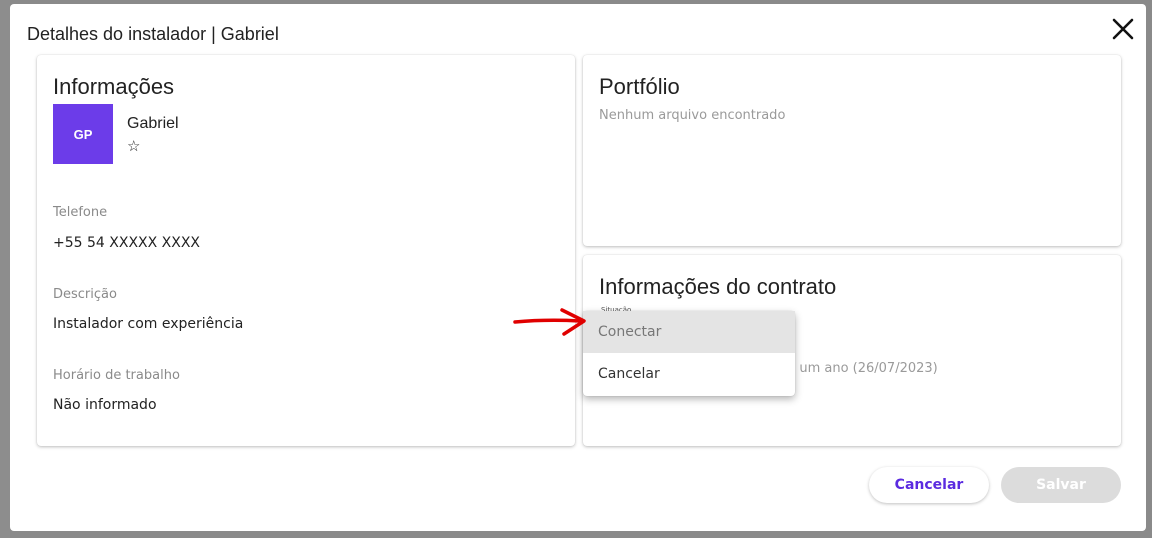 The height and width of the screenshot is (538, 1152). What do you see at coordinates (718, 286) in the screenshot?
I see `contract-card-title: Informações do contrato` at bounding box center [718, 286].